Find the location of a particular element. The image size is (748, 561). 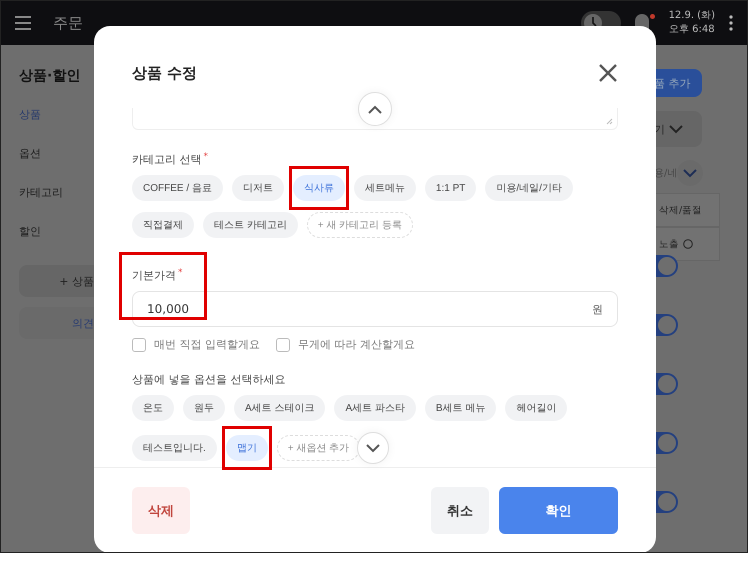

collapse-button is located at coordinates (375, 109).